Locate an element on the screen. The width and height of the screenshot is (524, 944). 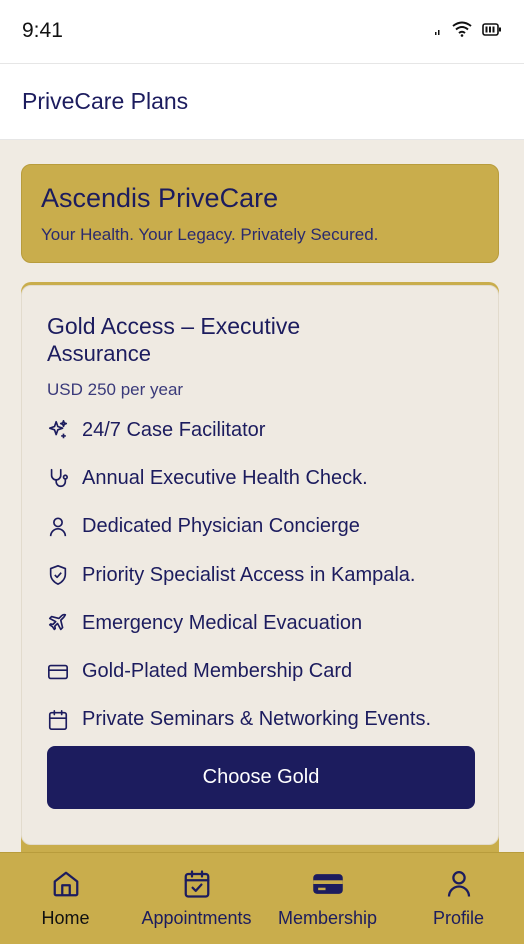
plan-name-line2: Assurance is located at coordinates (99, 353).